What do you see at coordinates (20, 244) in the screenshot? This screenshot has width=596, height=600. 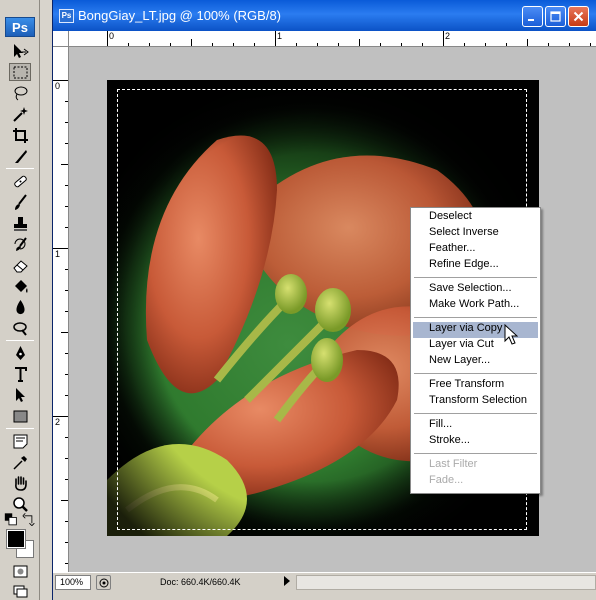 I see `history-brush-tool-icon` at bounding box center [20, 244].